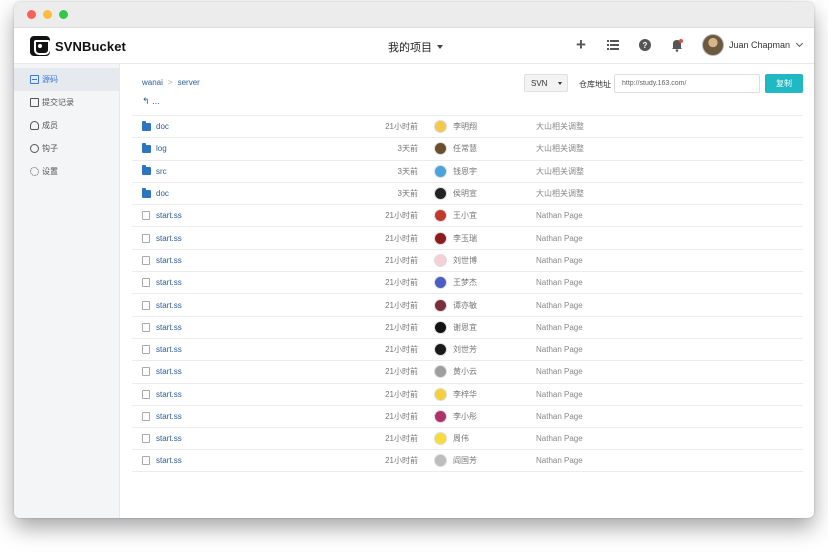 This screenshot has width=828, height=554. Describe the element at coordinates (467, 304) in the screenshot. I see `table-row: start.ss 21小时前 谭亦敏 Nathan Page` at that location.